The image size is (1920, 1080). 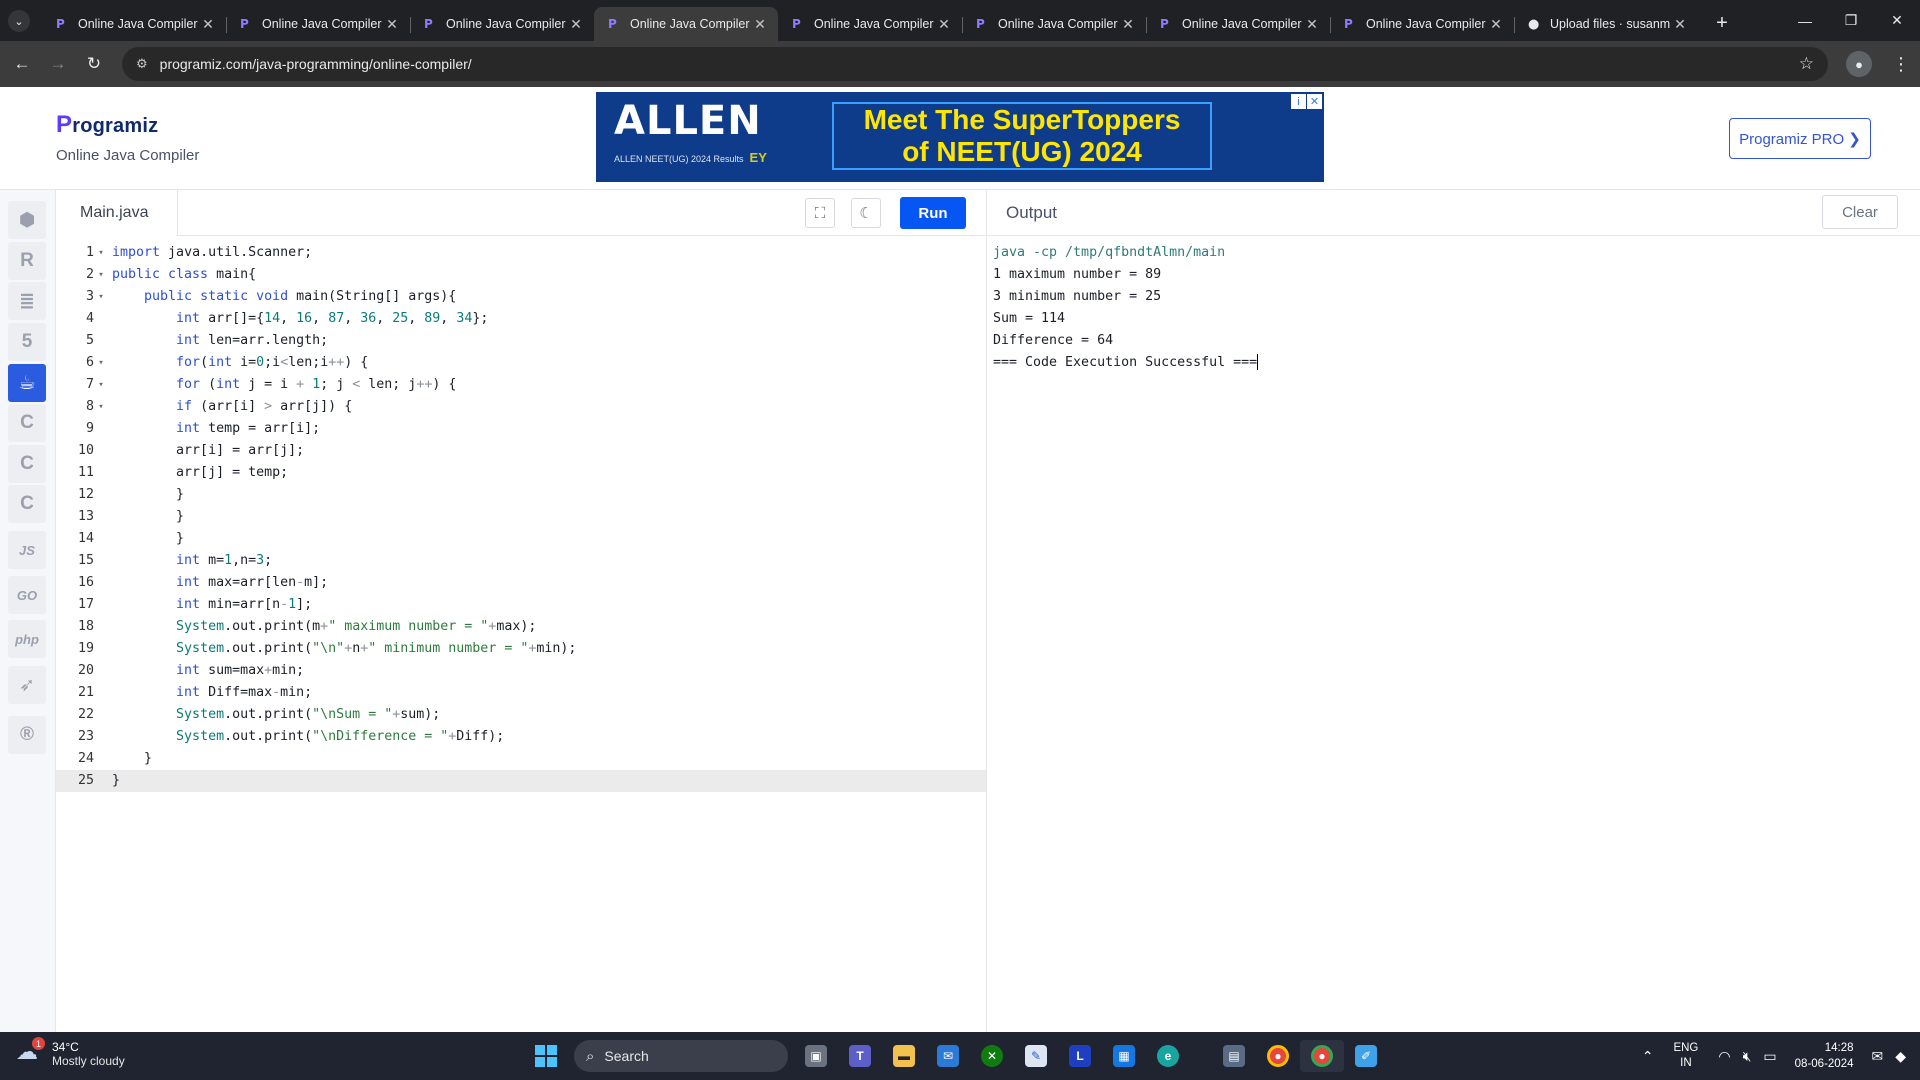 What do you see at coordinates (27, 639) in the screenshot?
I see `php-icon: php` at bounding box center [27, 639].